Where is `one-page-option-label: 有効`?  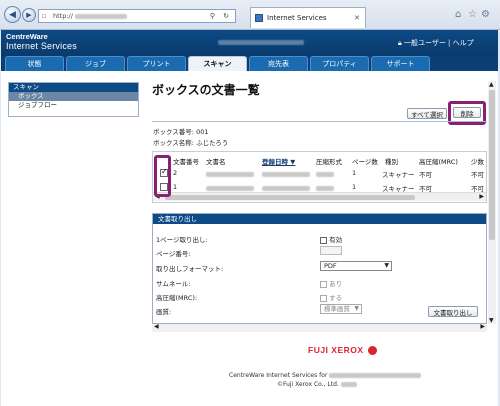 one-page-option-label: 有効 is located at coordinates (336, 240).